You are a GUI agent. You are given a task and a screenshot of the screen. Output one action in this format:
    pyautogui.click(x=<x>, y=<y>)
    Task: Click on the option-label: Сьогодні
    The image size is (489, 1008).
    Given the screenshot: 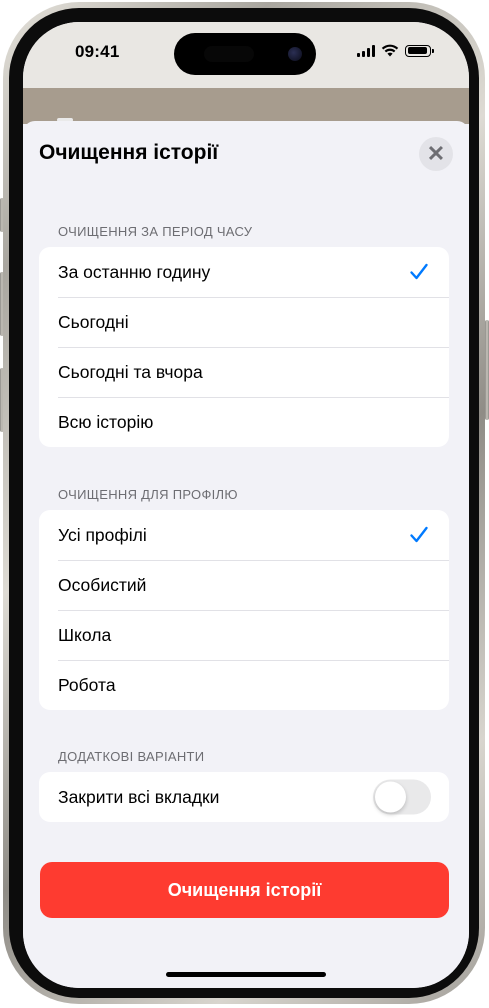 What is the action you would take?
    pyautogui.click(x=93, y=321)
    